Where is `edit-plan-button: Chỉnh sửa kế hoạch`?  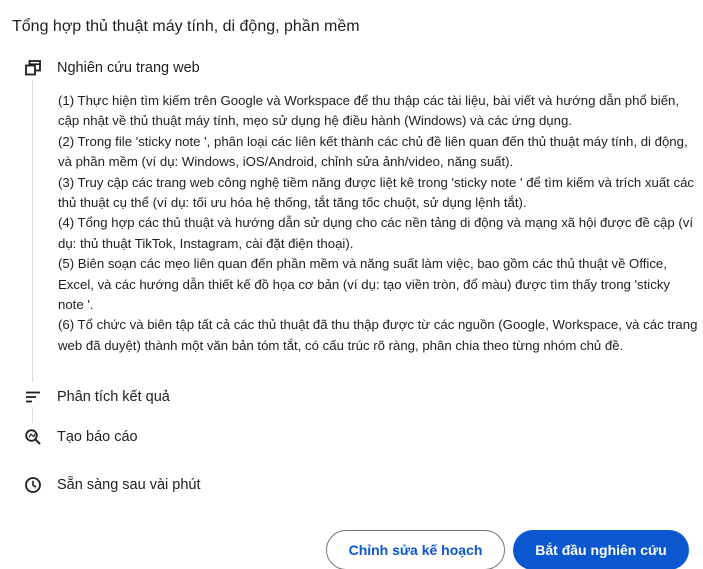 edit-plan-button: Chỉnh sửa kế hoạch is located at coordinates (415, 549).